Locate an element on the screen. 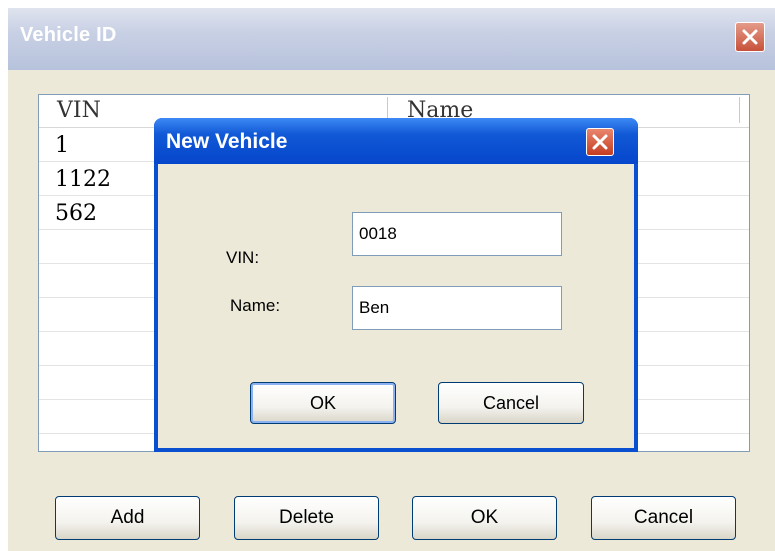 This screenshot has height=551, width=775. new-vehicle-titlebar: New Vehicle is located at coordinates (396, 141).